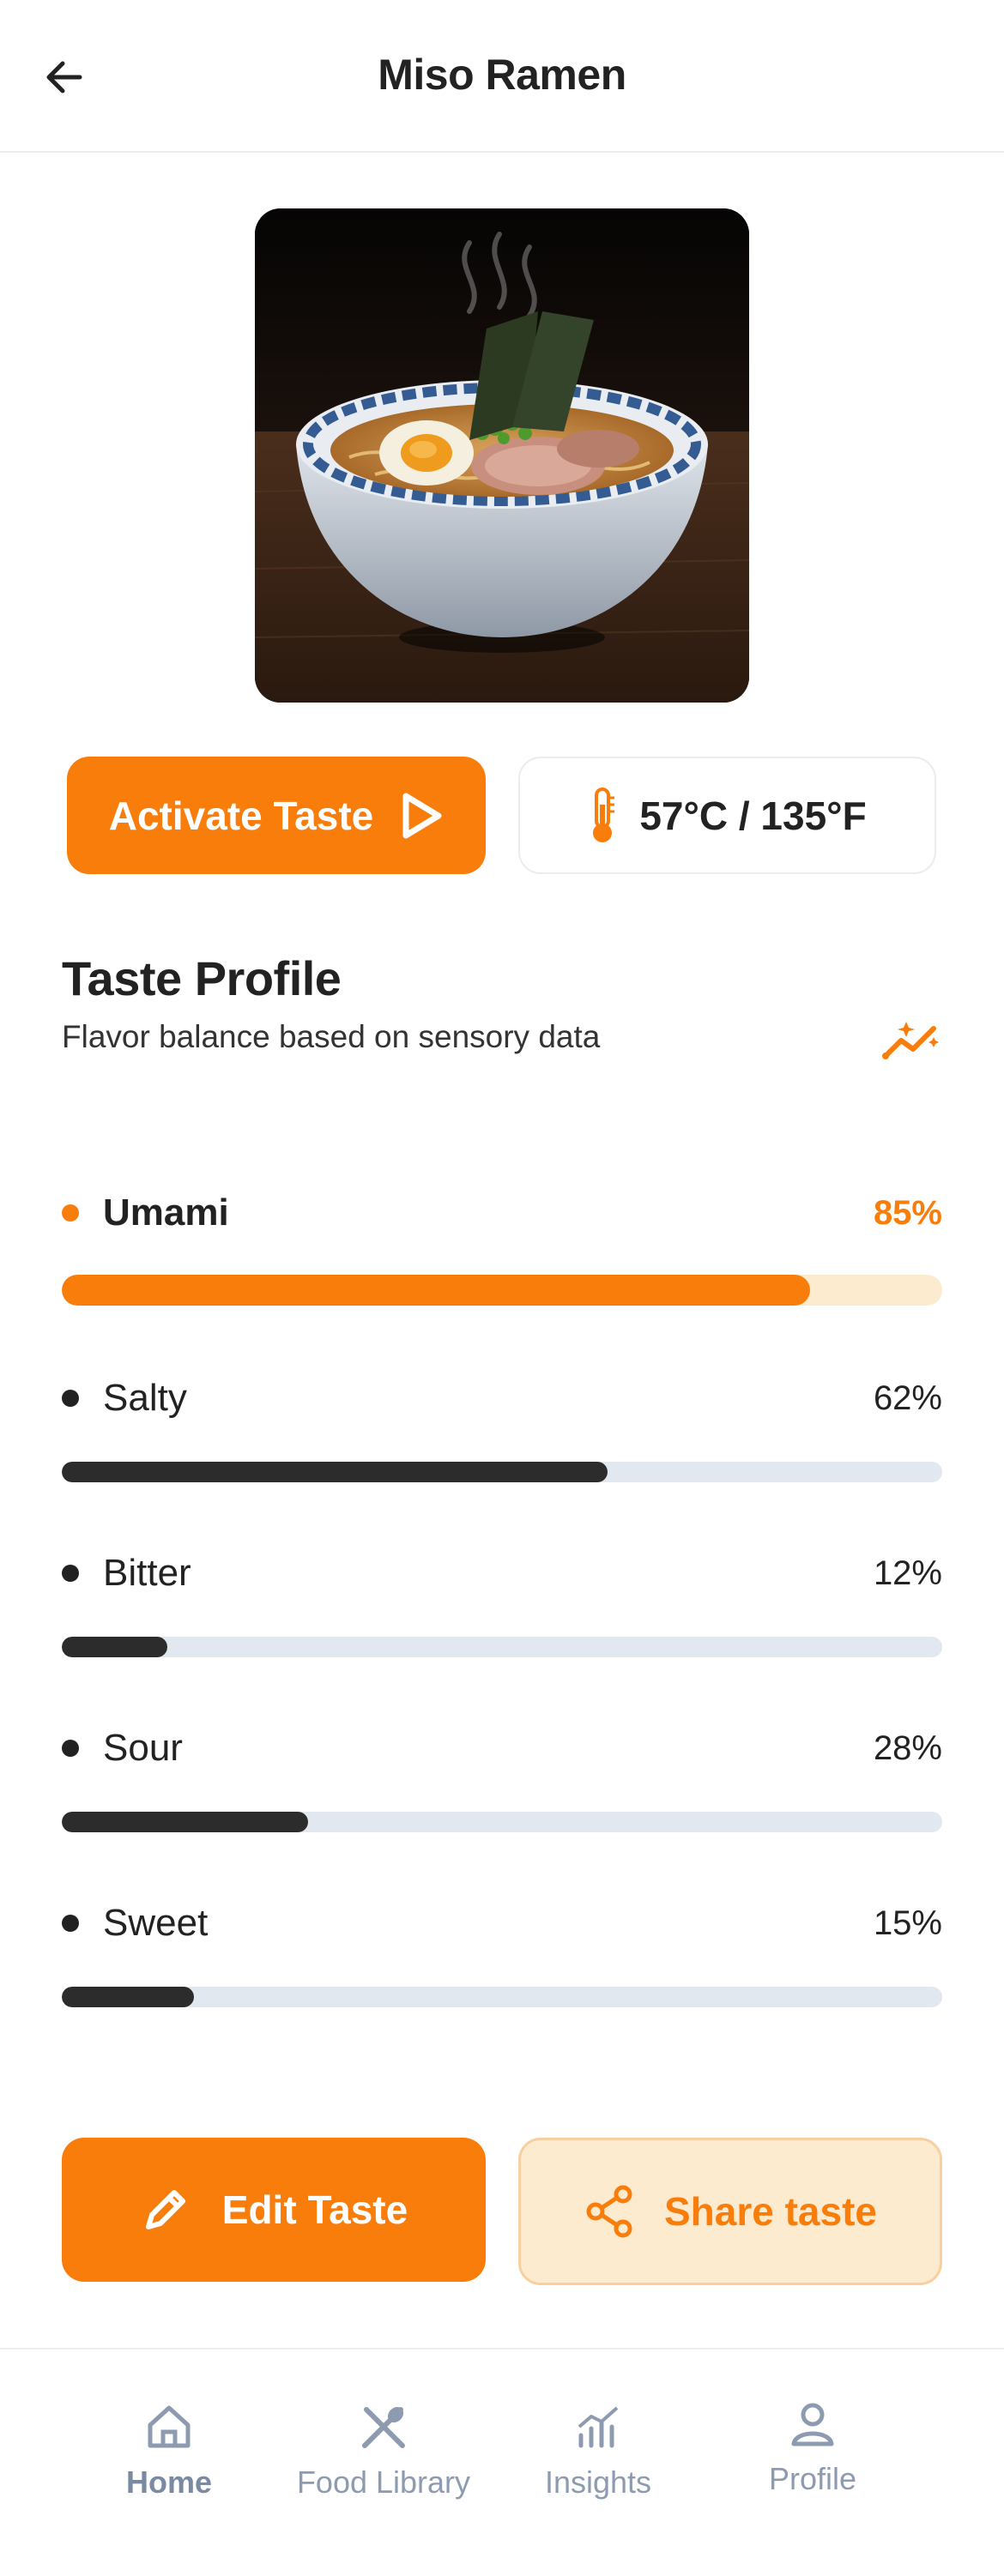 Image resolution: width=1004 pixels, height=2576 pixels. I want to click on taste-percent: 28%, so click(908, 1747).